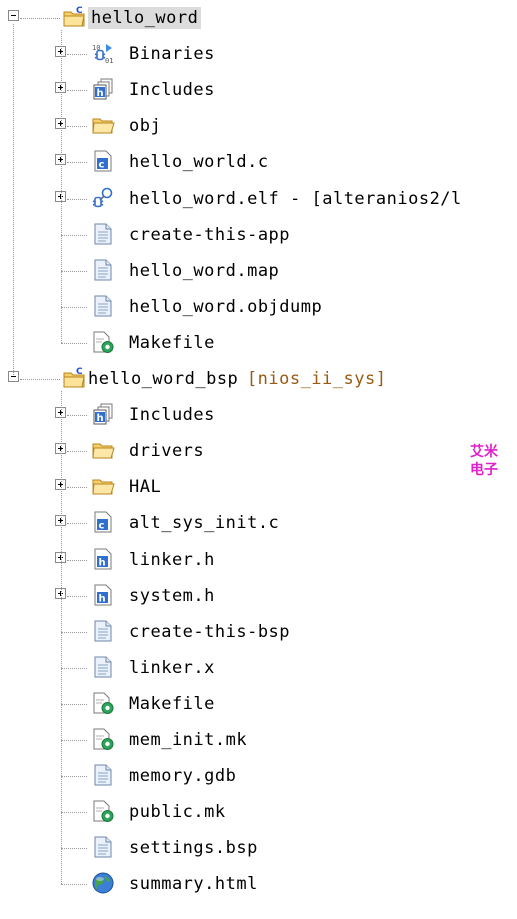  I want to click on project-node: Chello_word_bsp [nios_ii_sys], so click(258, 379).